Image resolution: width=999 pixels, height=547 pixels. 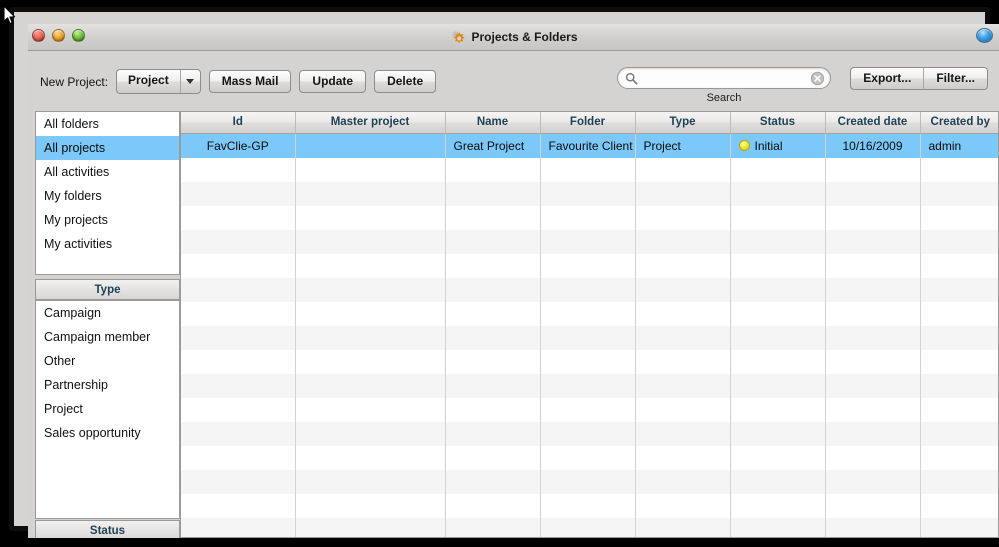 What do you see at coordinates (333, 81) in the screenshot?
I see `update-button: Update` at bounding box center [333, 81].